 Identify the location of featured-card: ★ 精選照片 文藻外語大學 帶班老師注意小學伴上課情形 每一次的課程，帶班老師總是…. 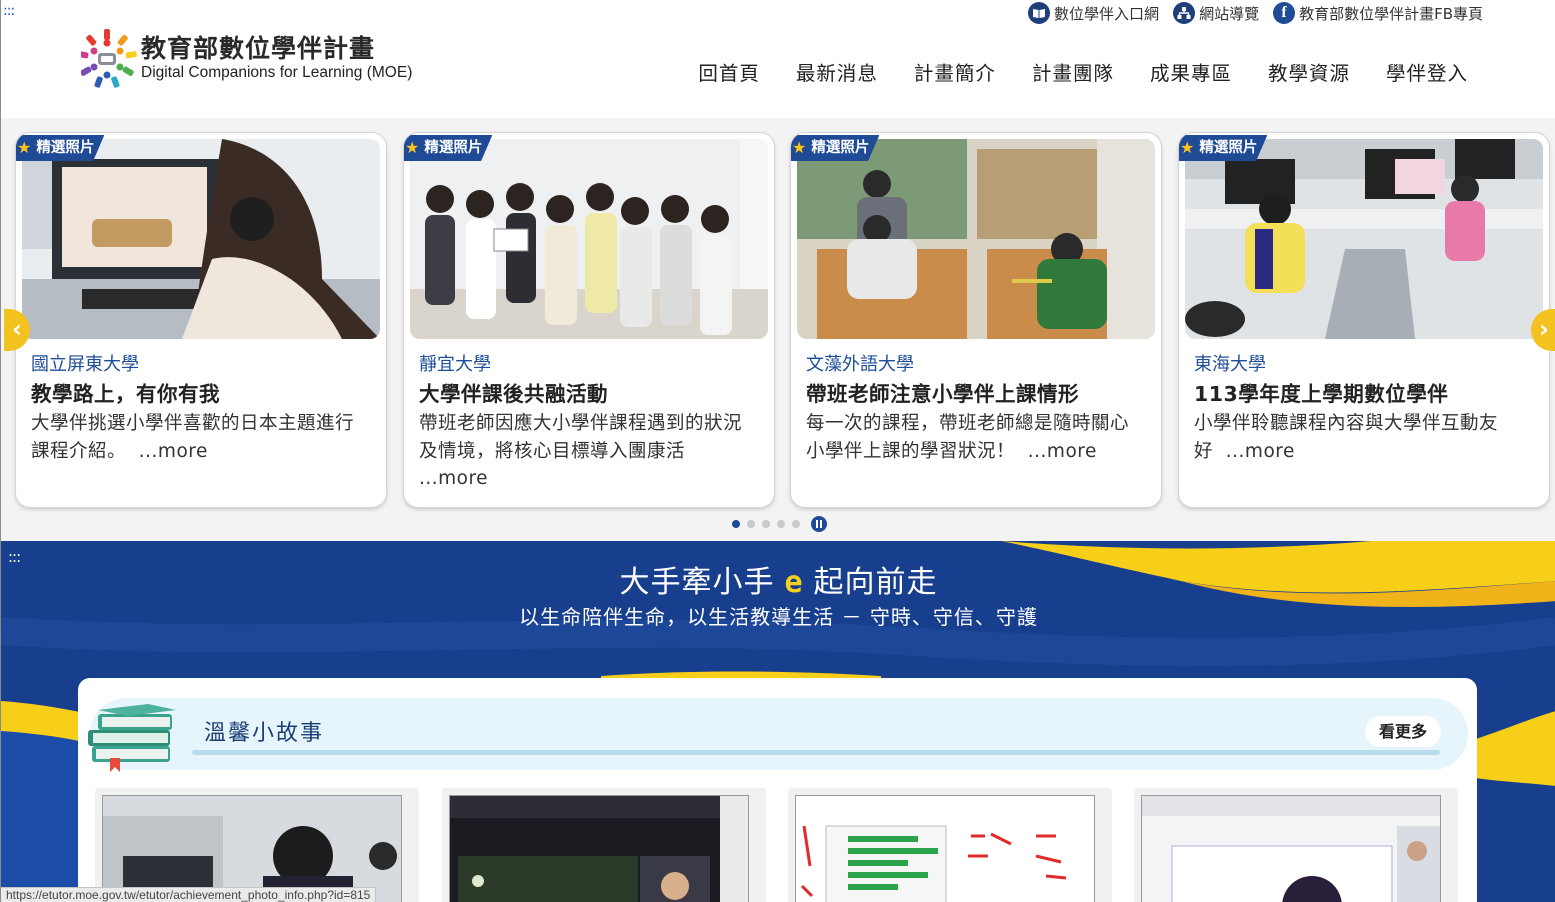
(976, 320).